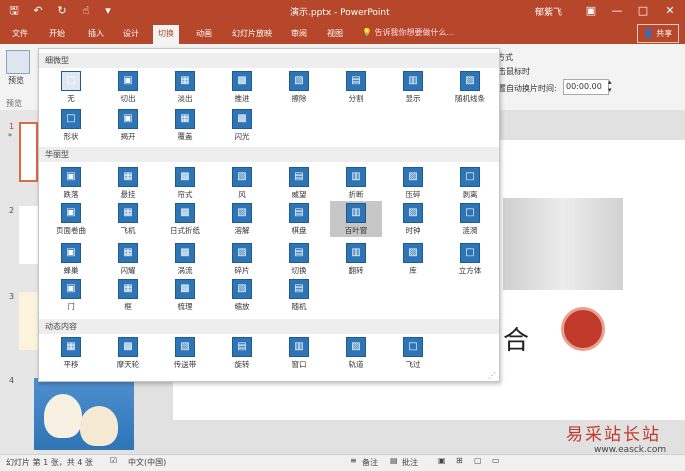 The width and height of the screenshot is (685, 471). I want to click on transition-option: ▧ 风, so click(242, 183).